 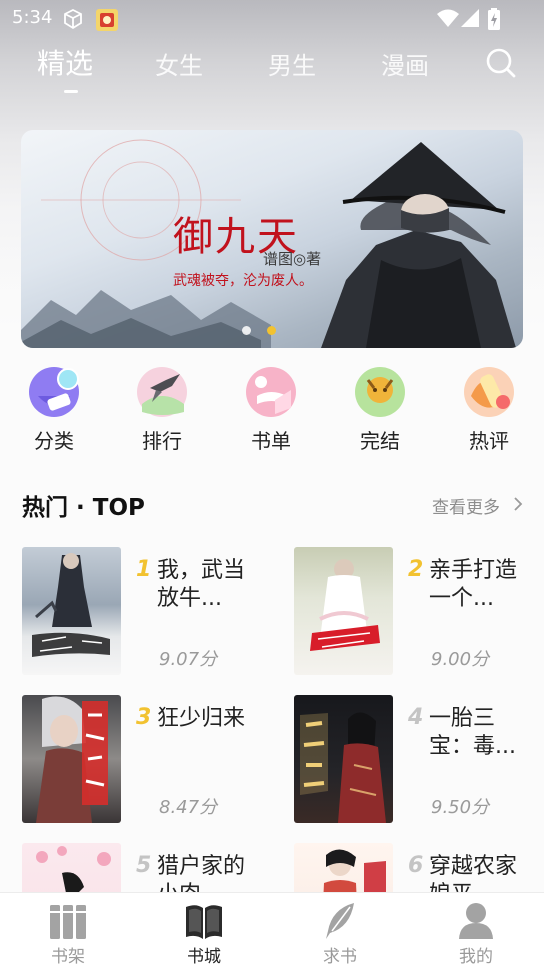 What do you see at coordinates (466, 505) in the screenshot?
I see `see-more-link: 查看更多` at bounding box center [466, 505].